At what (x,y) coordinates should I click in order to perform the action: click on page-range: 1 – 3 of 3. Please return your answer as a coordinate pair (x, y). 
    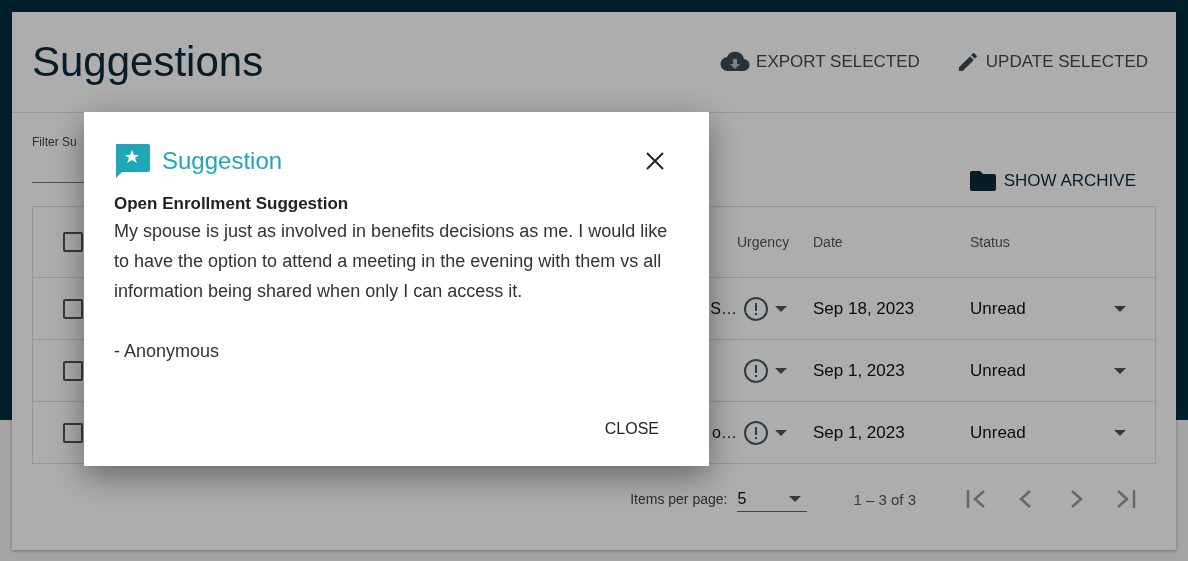
    Looking at the image, I should click on (884, 499).